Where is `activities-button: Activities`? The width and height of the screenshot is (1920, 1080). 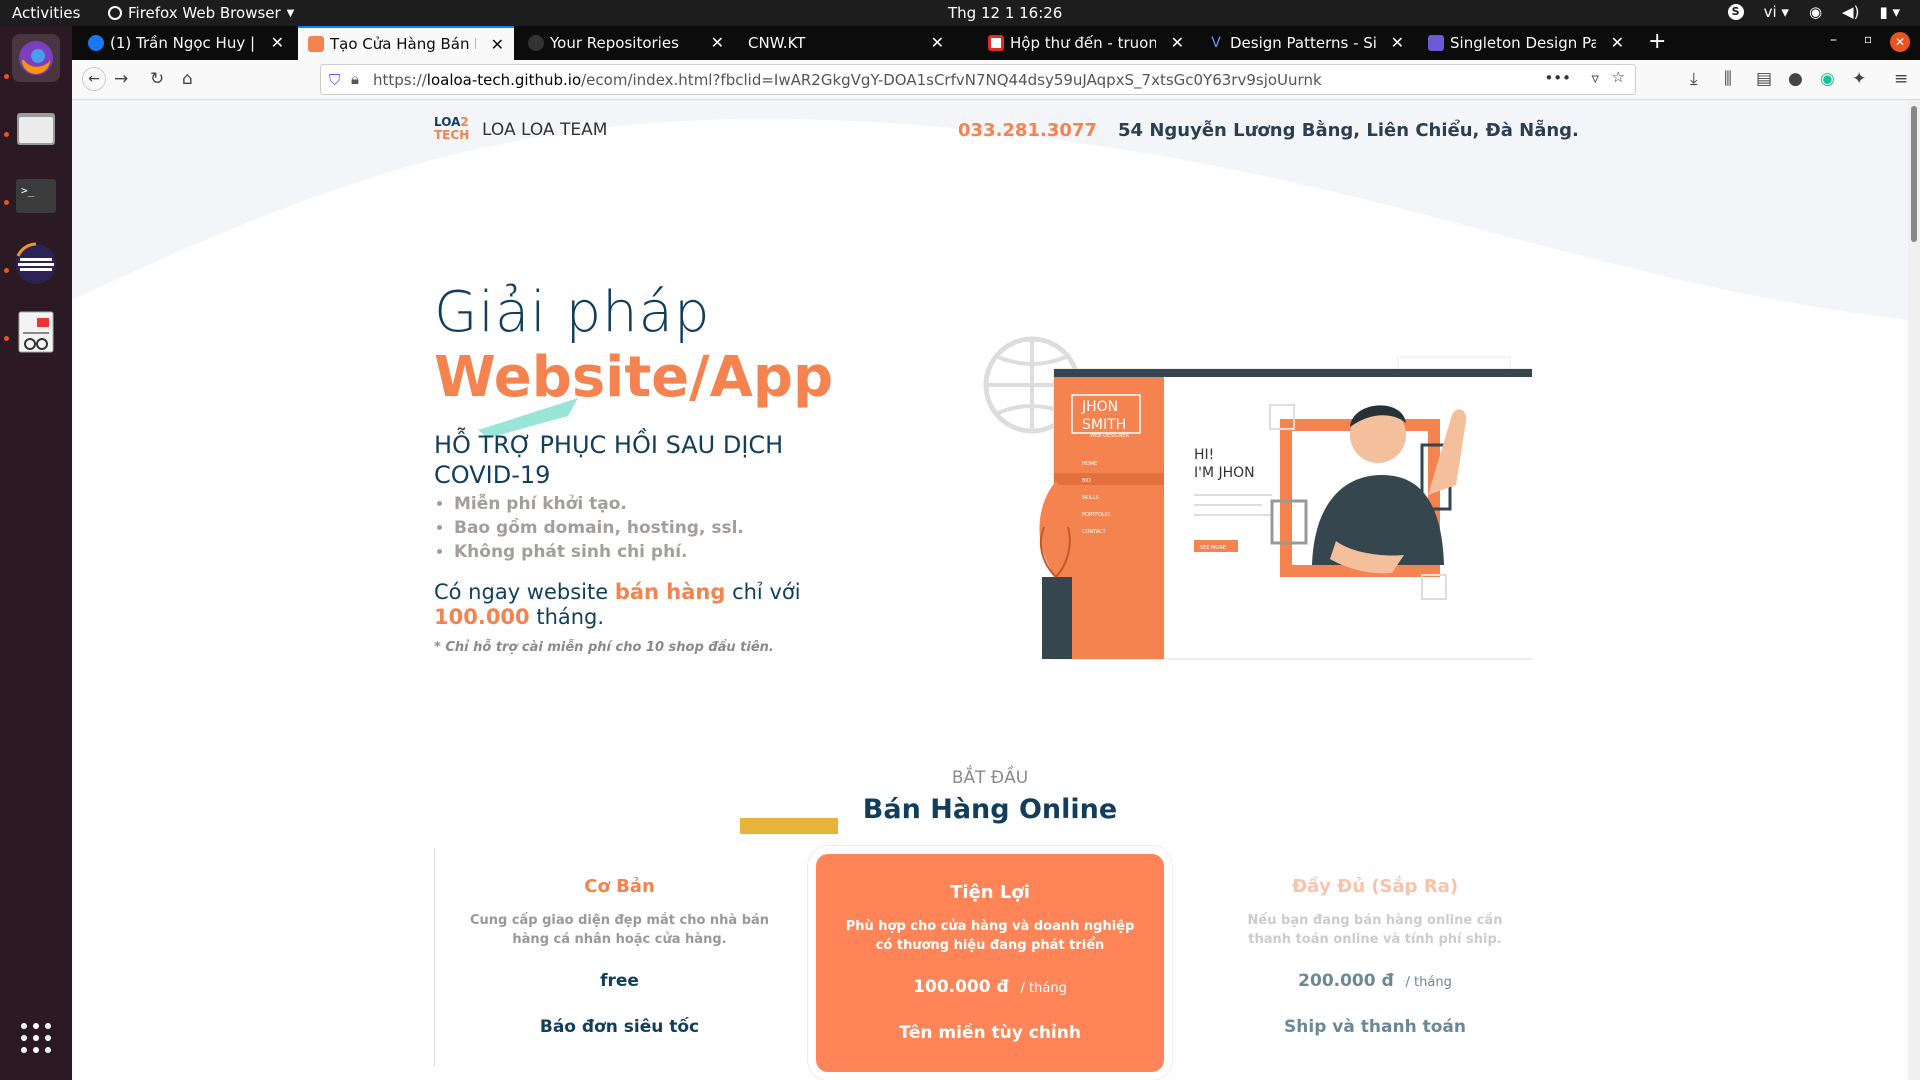
activities-button: Activities is located at coordinates (46, 13).